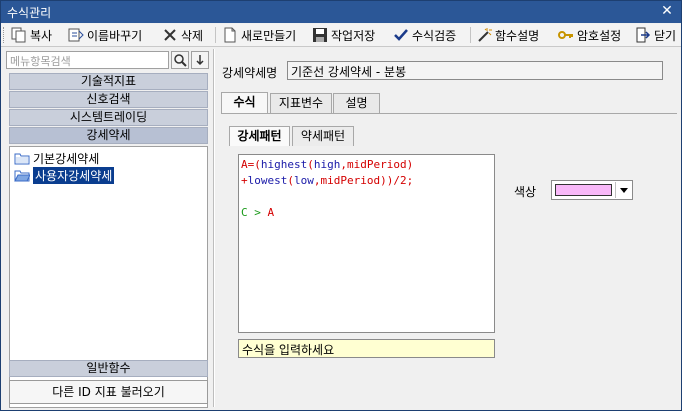 The width and height of the screenshot is (682, 411). I want to click on rename-label: 이름바꾸기, so click(115, 35).